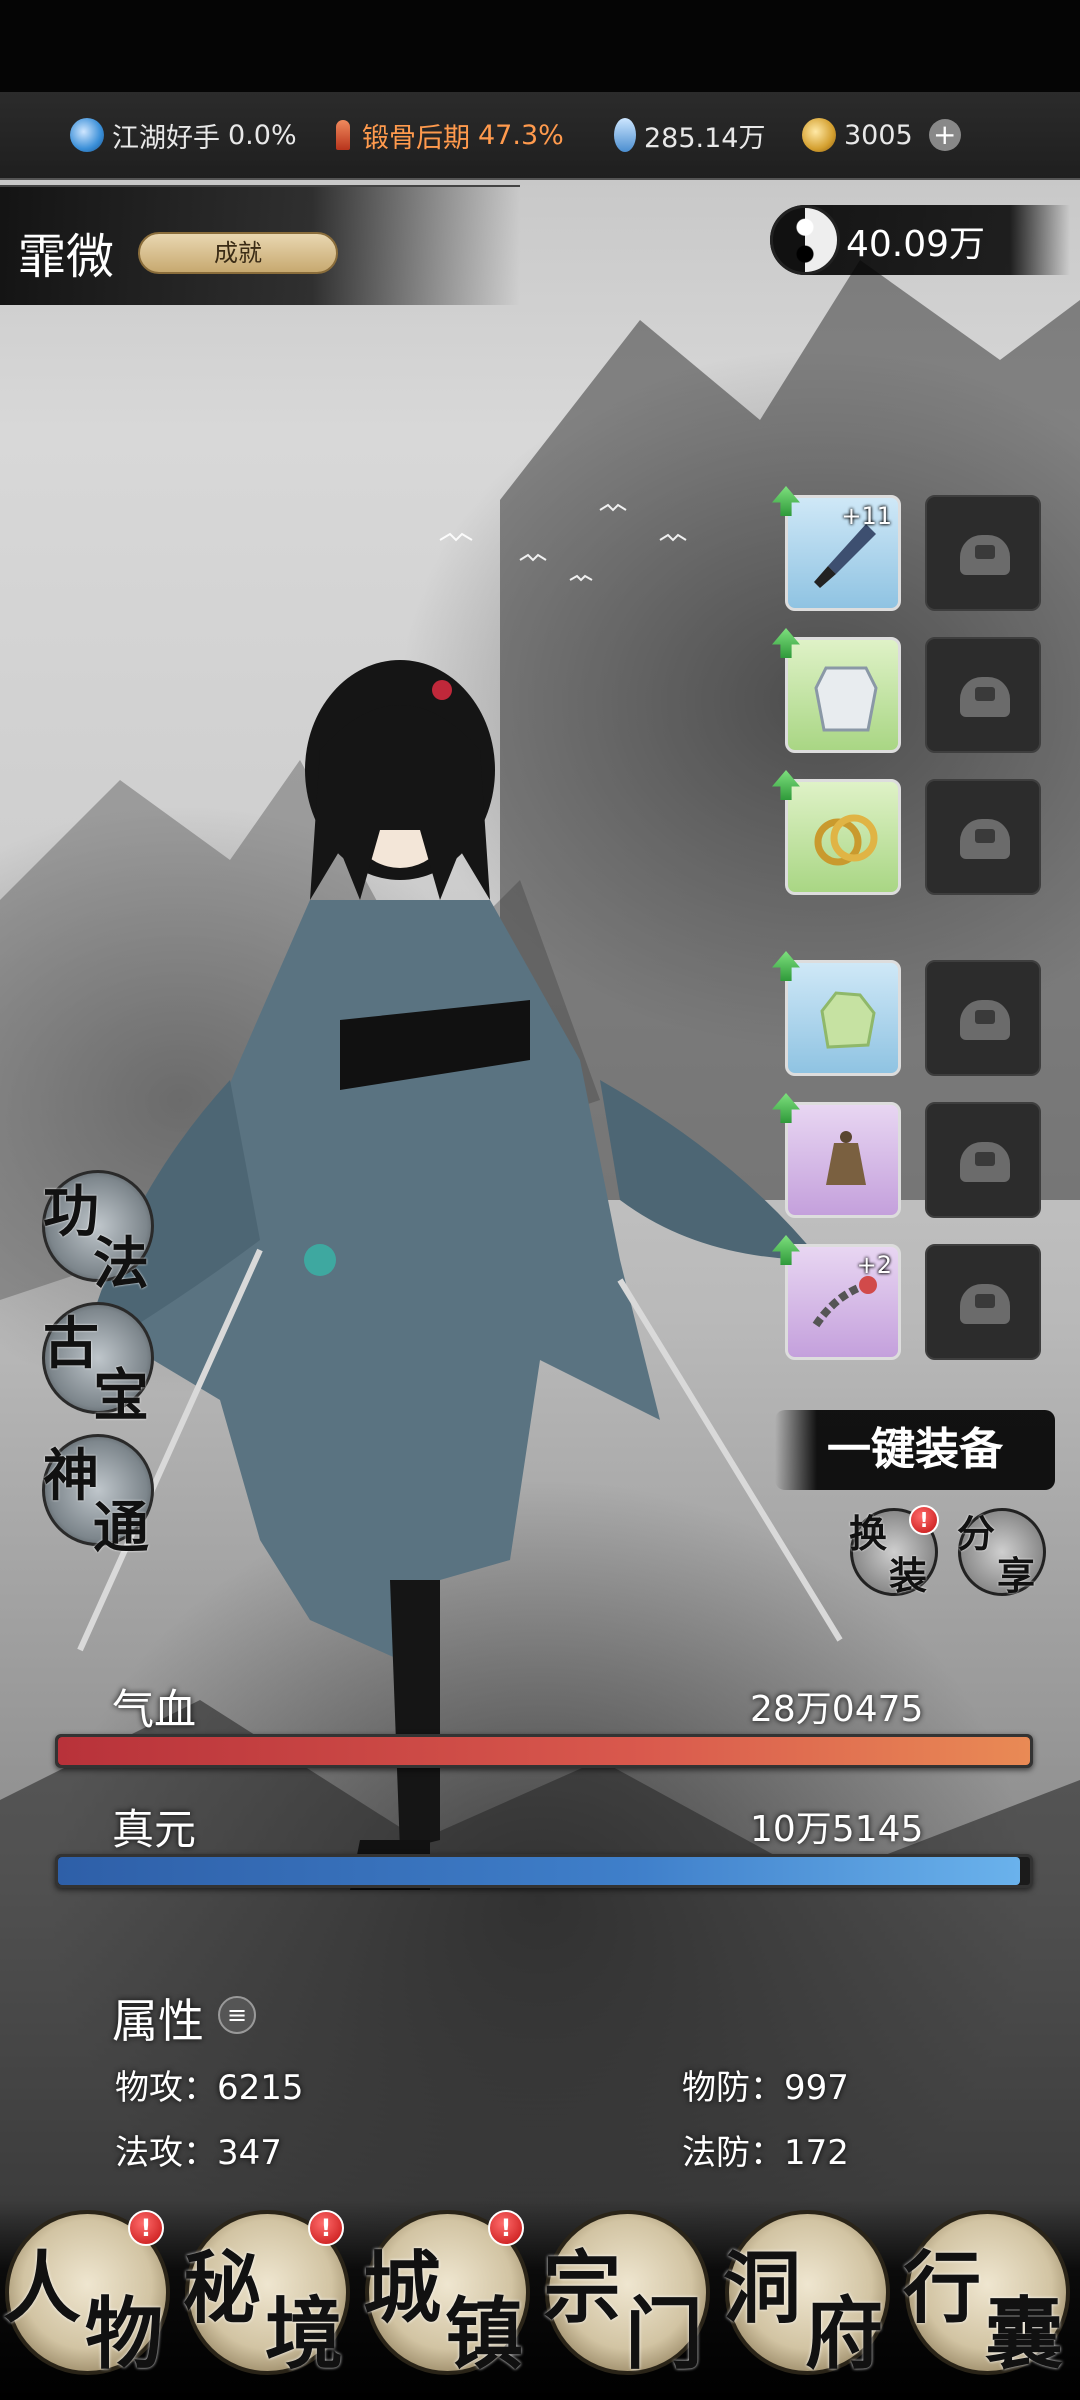  I want to click on equip-slot-armor, so click(836, 690).